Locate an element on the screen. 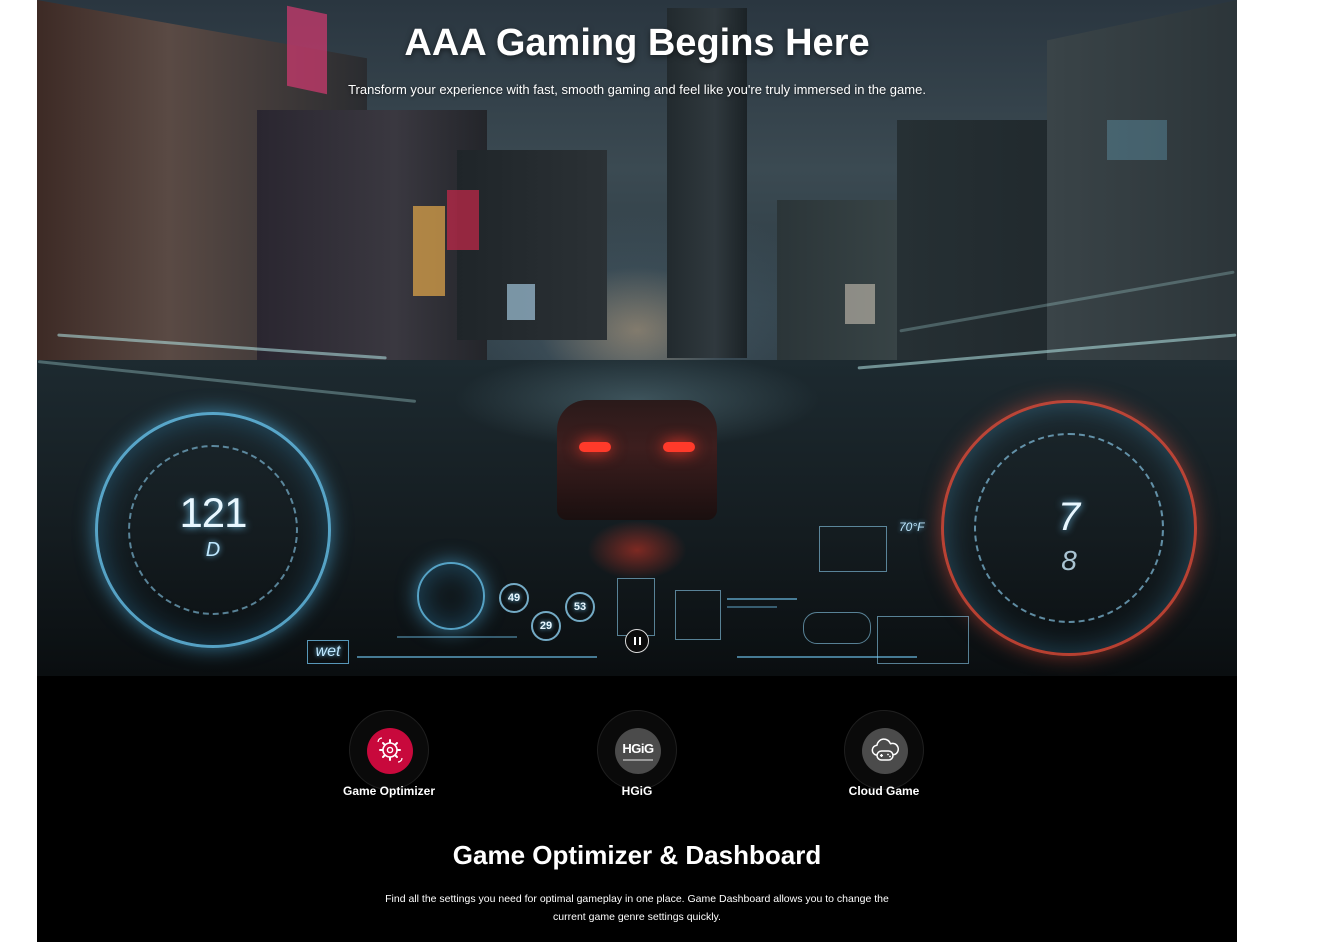 This screenshot has height=942, width=1318. feature-tab-cloud-game: Cloud Game is located at coordinates (884, 760).